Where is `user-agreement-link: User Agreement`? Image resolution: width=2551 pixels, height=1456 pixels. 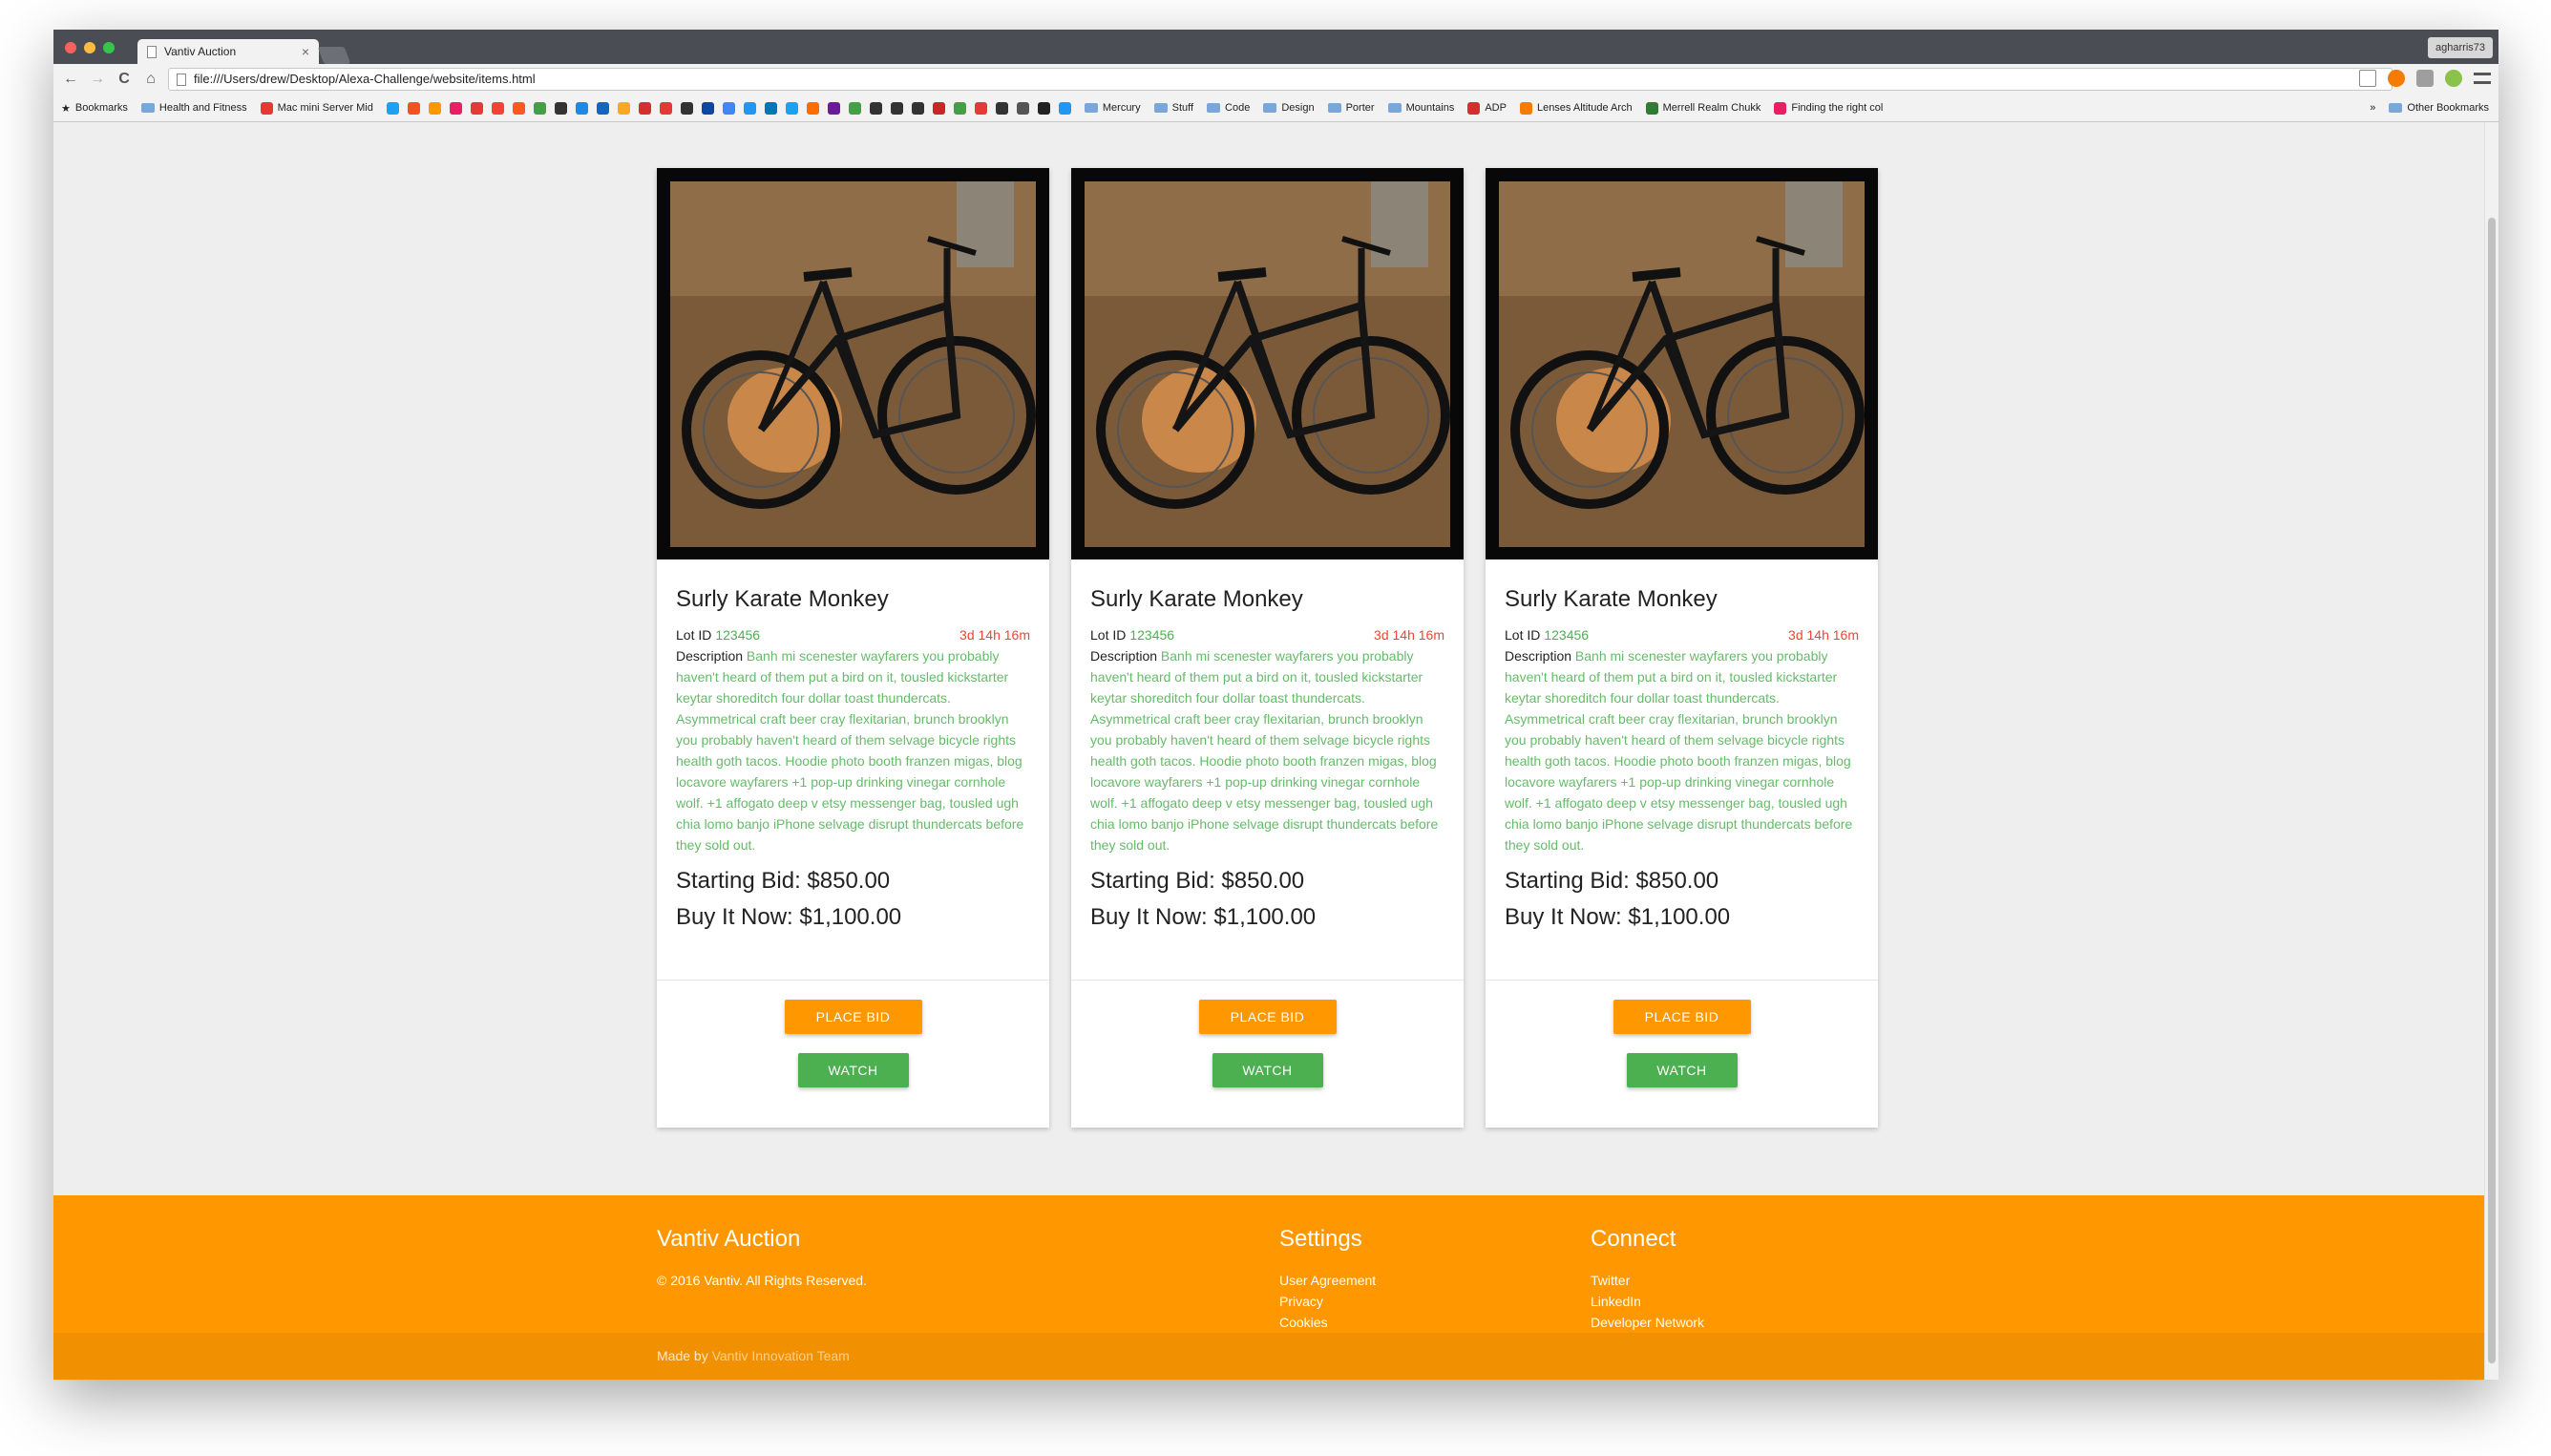 user-agreement-link: User Agreement is located at coordinates (1327, 1280).